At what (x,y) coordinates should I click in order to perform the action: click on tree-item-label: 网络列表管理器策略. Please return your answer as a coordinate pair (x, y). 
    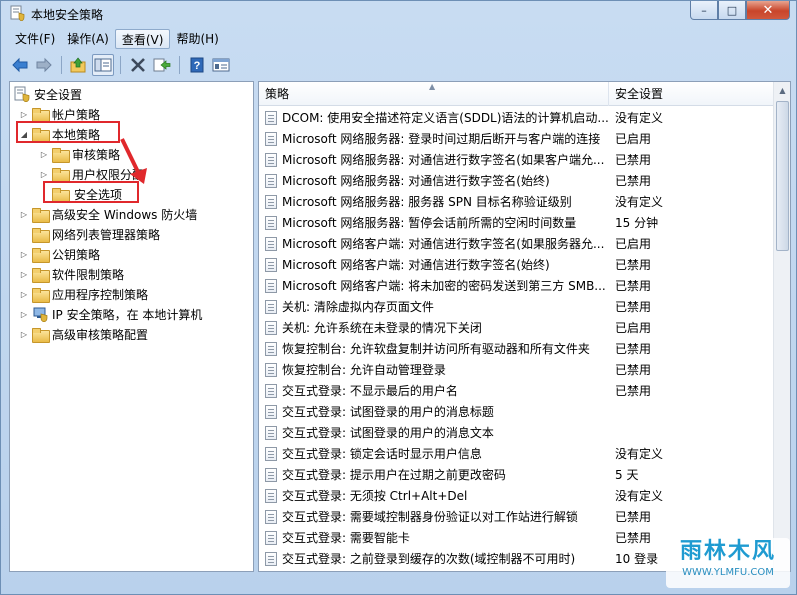
    Looking at the image, I should click on (106, 234).